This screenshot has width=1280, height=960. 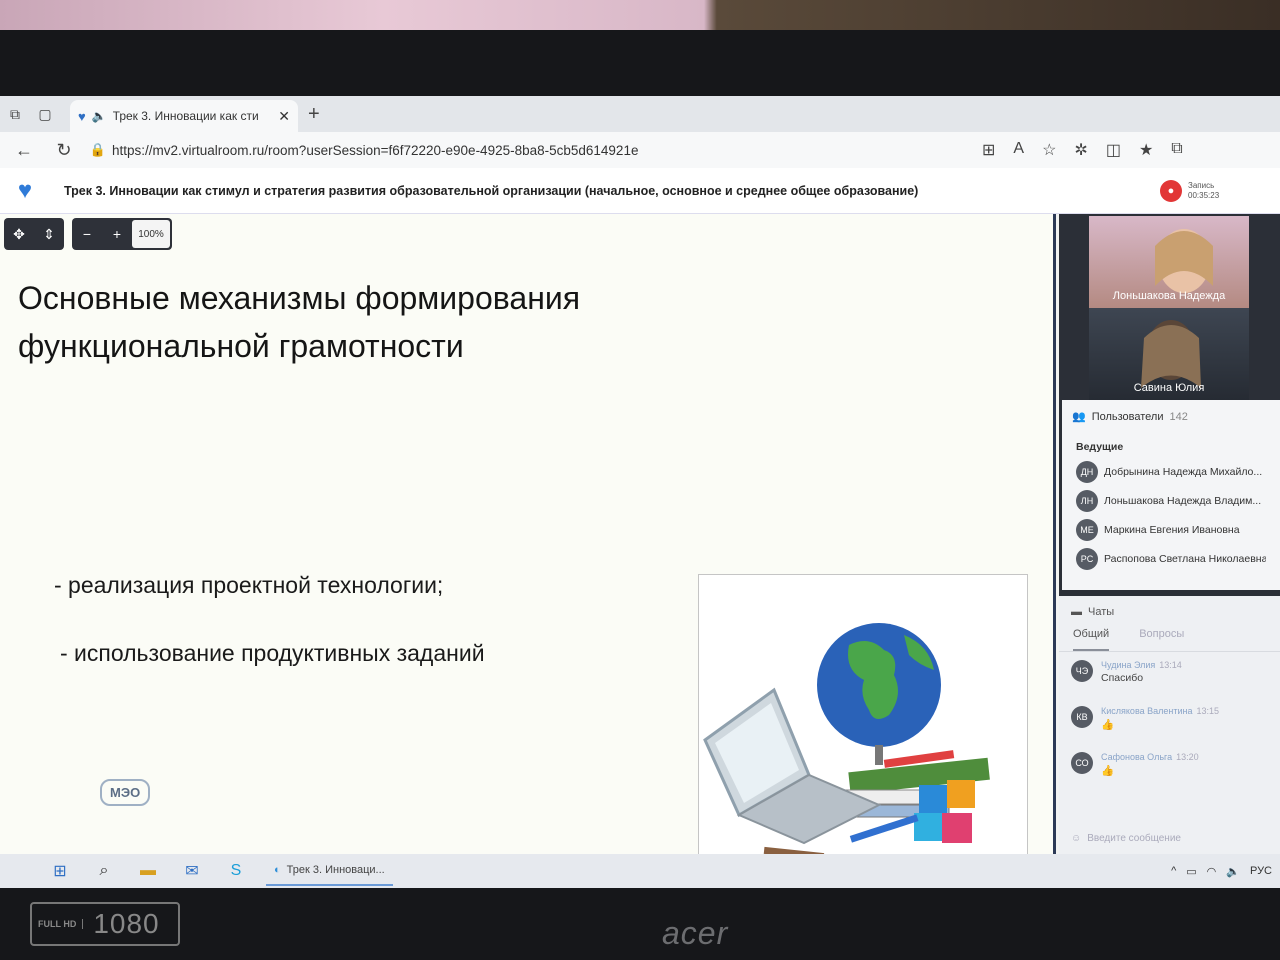 What do you see at coordinates (277, 870) in the screenshot?
I see `edge-icon: ◐` at bounding box center [277, 870].